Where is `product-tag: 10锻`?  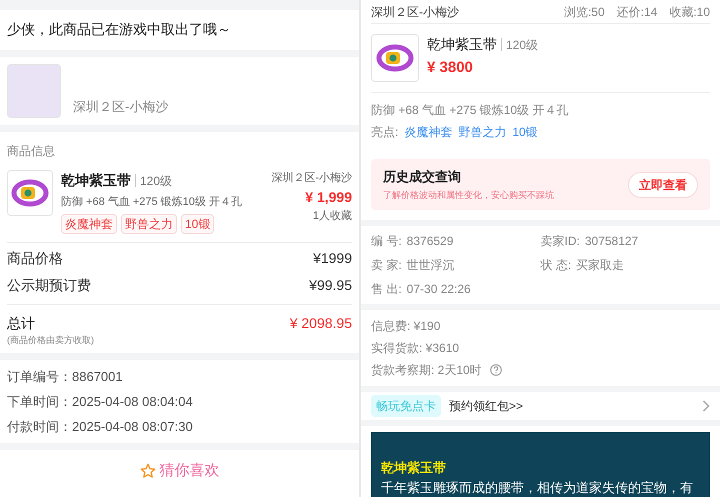
product-tag: 10锻 is located at coordinates (197, 224).